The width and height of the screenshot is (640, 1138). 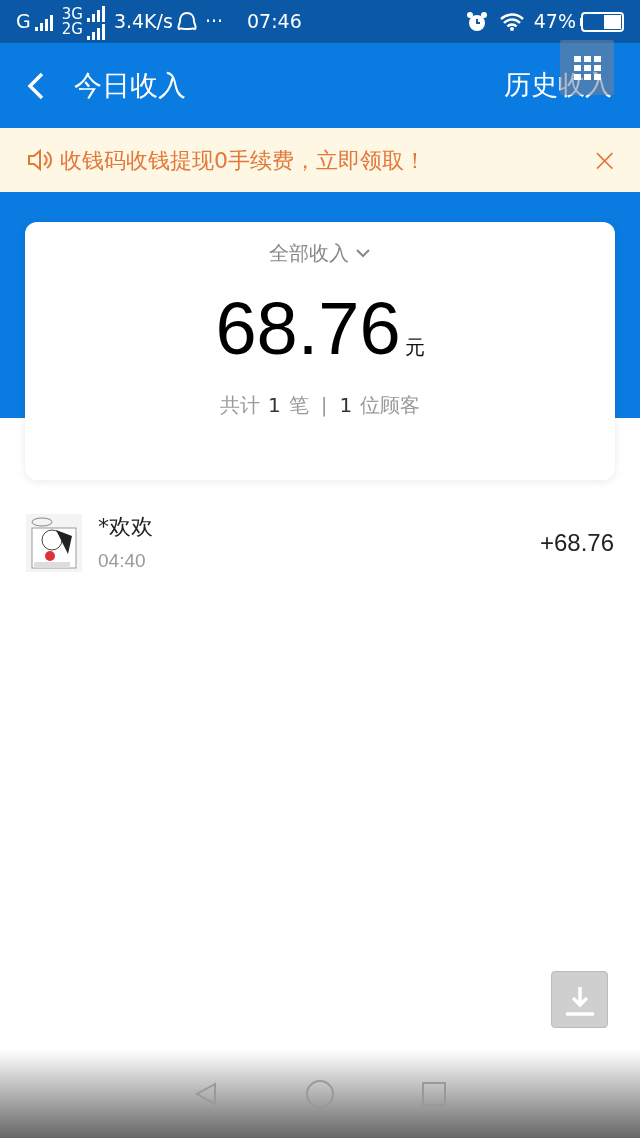 I want to click on network-speed: 3.4K/s, so click(x=143, y=22).